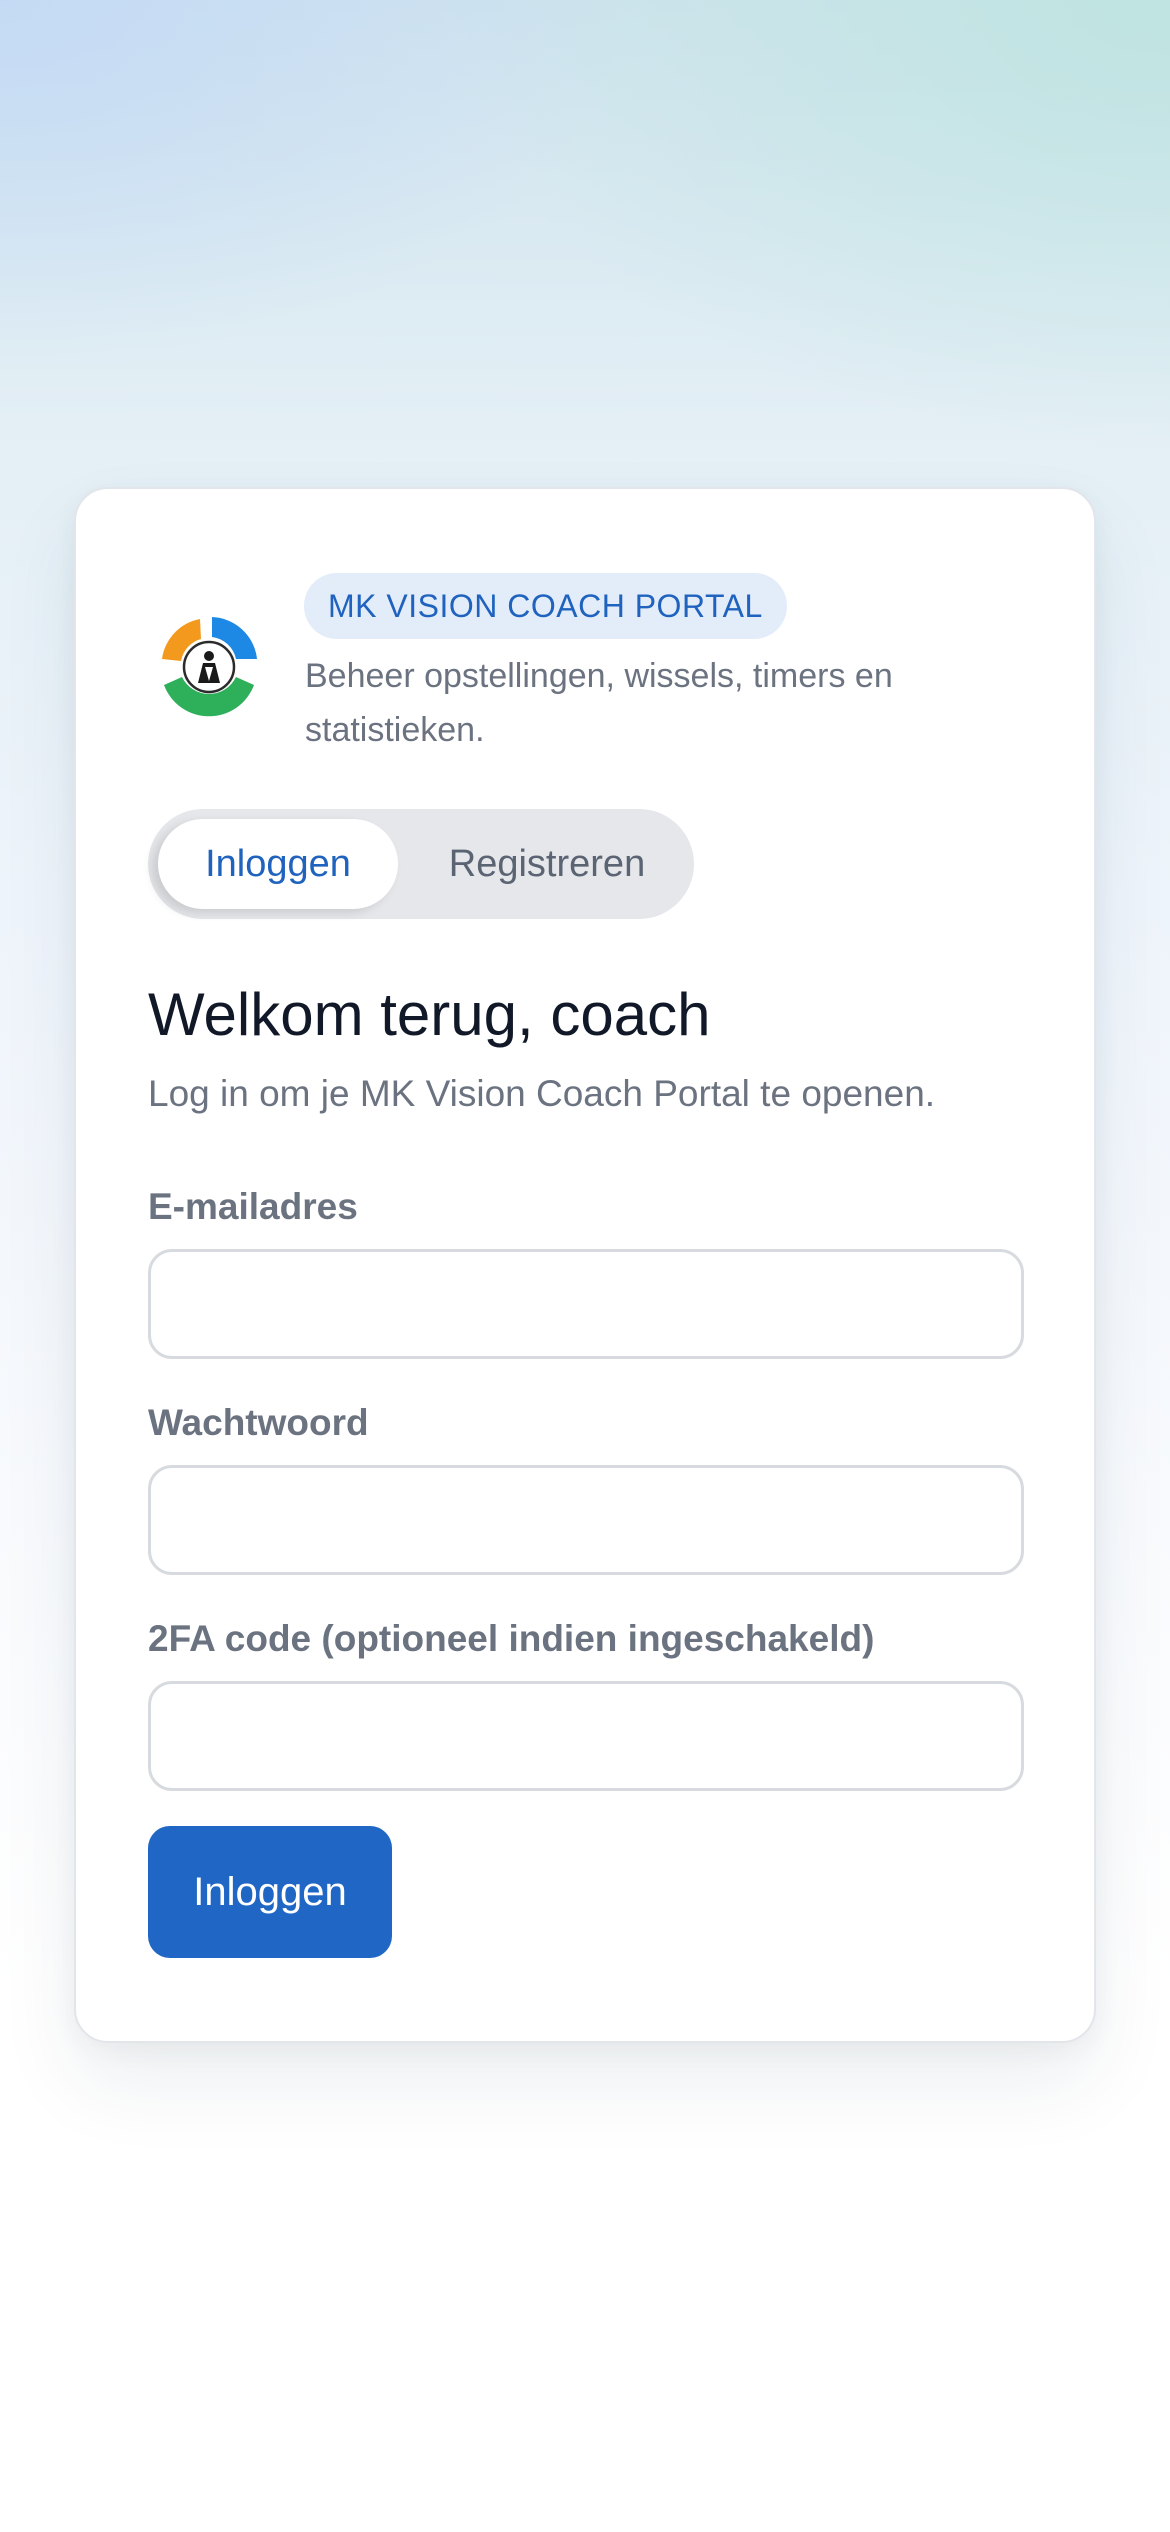 The image size is (1170, 2532). What do you see at coordinates (270, 1892) in the screenshot?
I see `login-submit-button: Inloggen` at bounding box center [270, 1892].